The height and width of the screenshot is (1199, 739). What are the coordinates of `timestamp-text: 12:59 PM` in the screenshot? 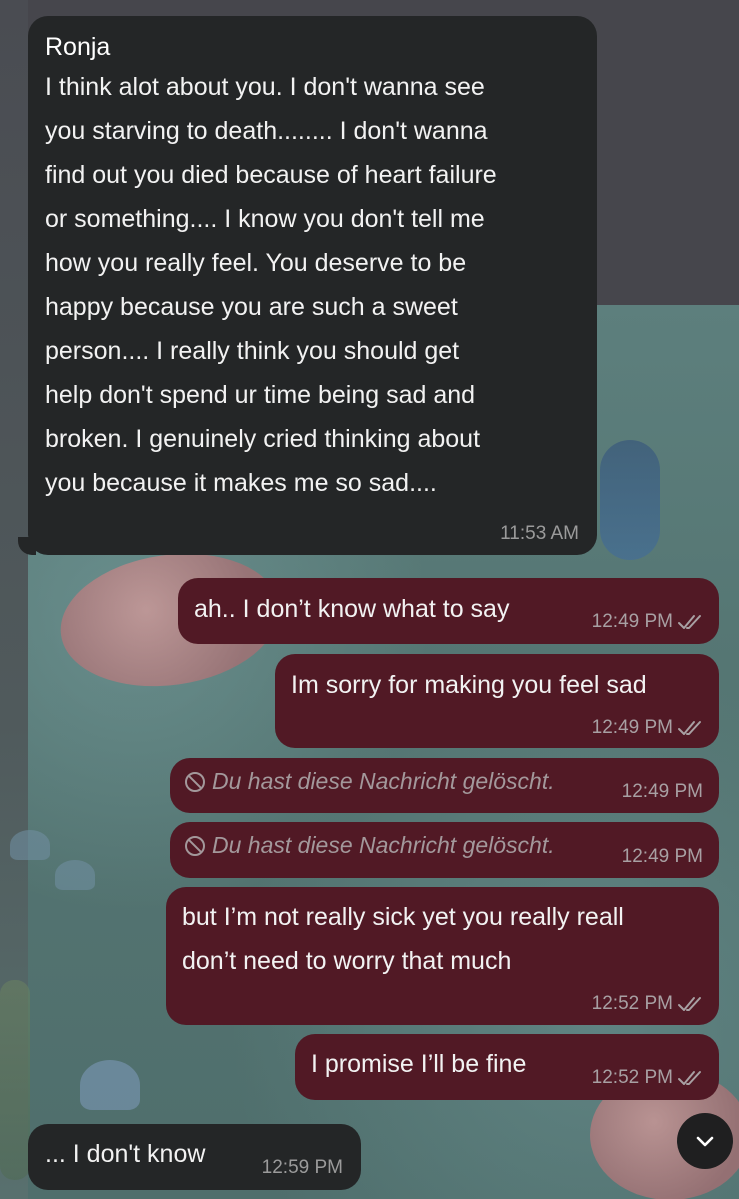 It's located at (302, 1167).